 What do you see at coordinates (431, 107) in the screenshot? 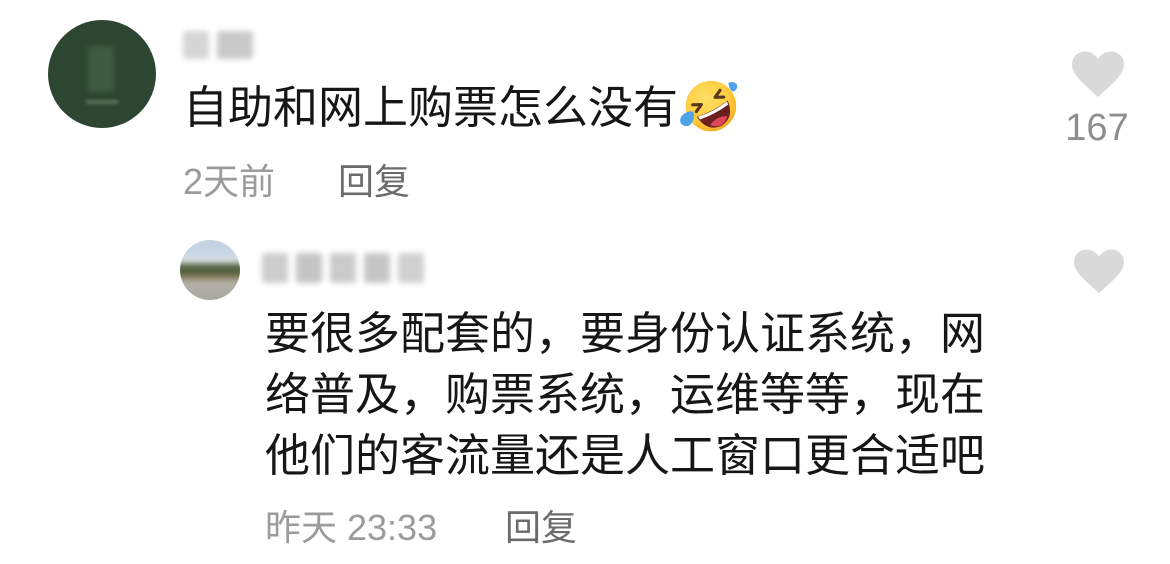
I see `comment-text: 自助和网上购票怎么没有` at bounding box center [431, 107].